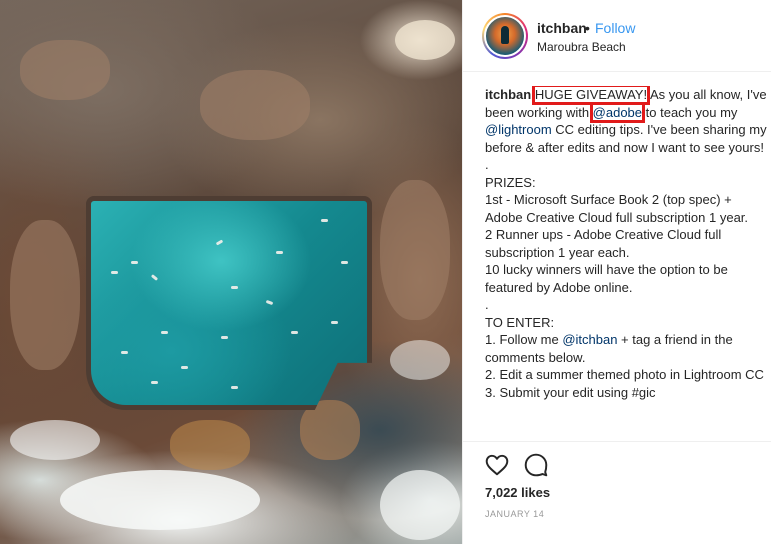 The height and width of the screenshot is (544, 771). Describe the element at coordinates (425, 40) in the screenshot. I see `sand-patch` at that location.